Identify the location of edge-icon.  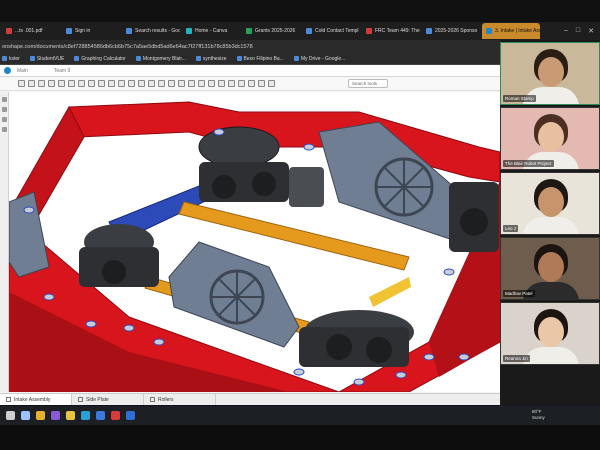
(85, 415).